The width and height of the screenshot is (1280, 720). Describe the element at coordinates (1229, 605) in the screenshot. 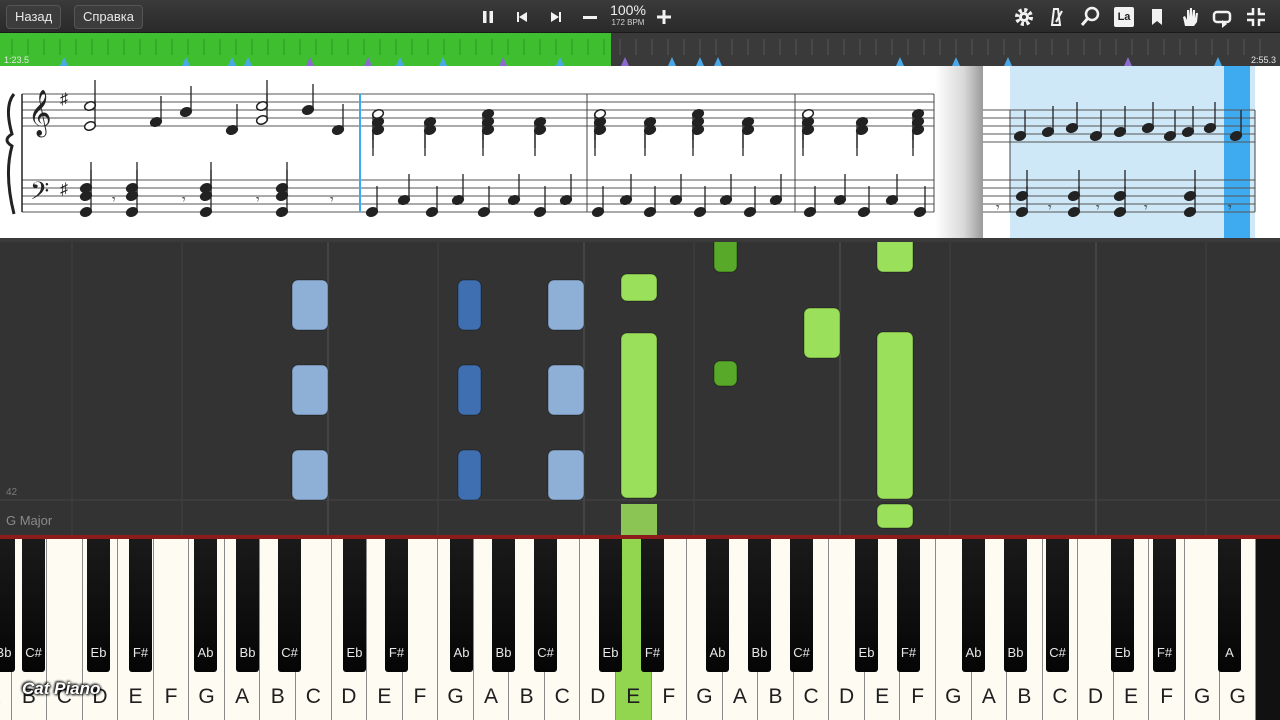

I see `black-key: A` at that location.